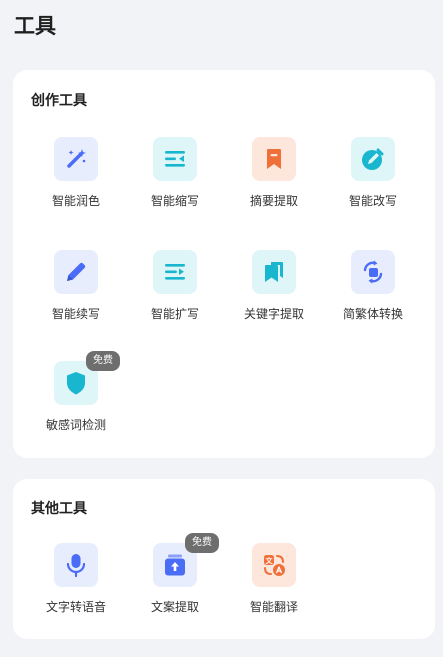  I want to click on tool-condense: 智能缩写, so click(175, 177).